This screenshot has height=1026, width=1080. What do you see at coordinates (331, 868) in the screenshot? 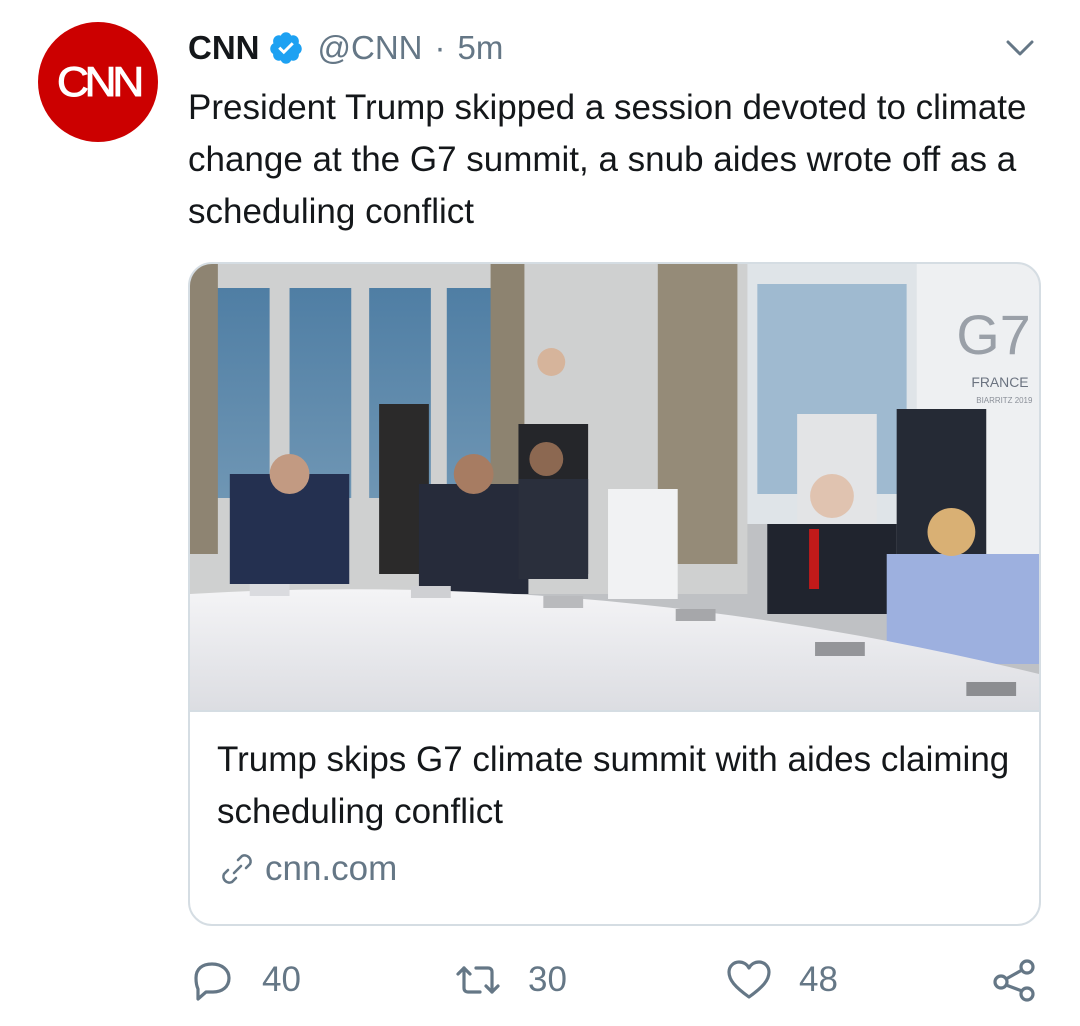
I see `card-domain: cnn.com` at bounding box center [331, 868].